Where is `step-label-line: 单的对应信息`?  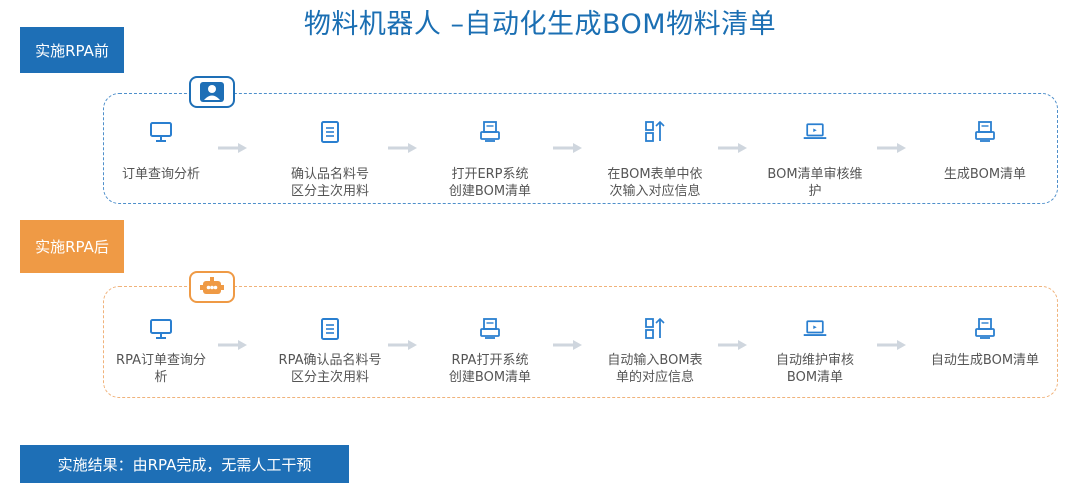 step-label-line: 单的对应信息 is located at coordinates (654, 377).